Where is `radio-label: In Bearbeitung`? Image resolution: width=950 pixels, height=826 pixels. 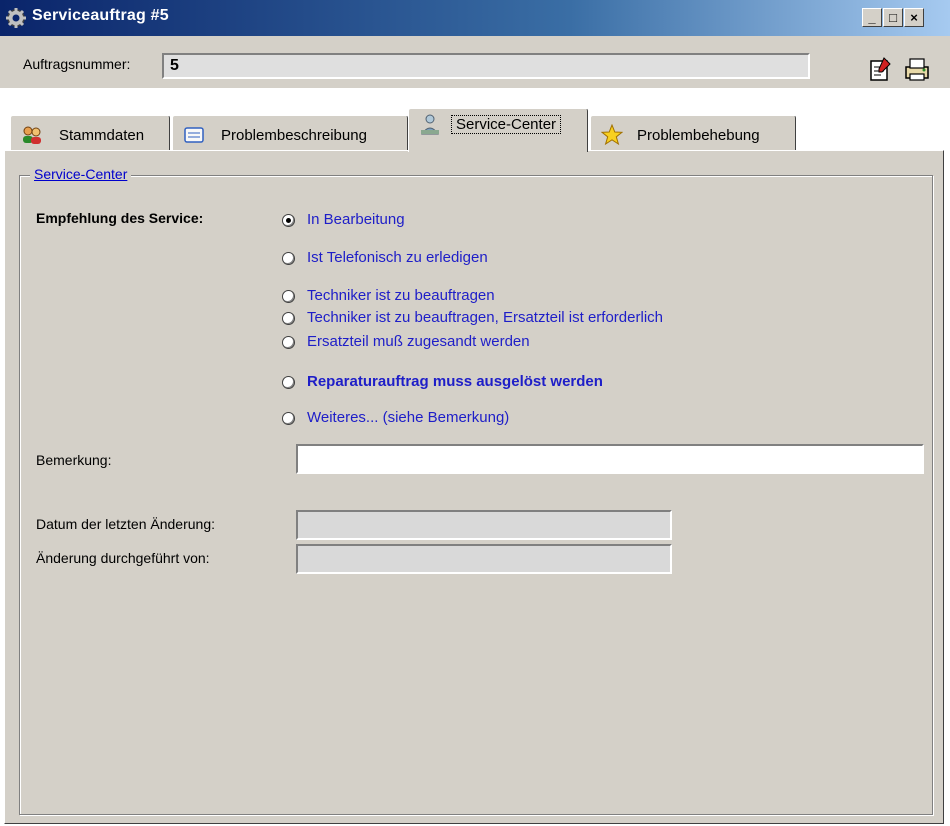
radio-label: In Bearbeitung is located at coordinates (356, 219).